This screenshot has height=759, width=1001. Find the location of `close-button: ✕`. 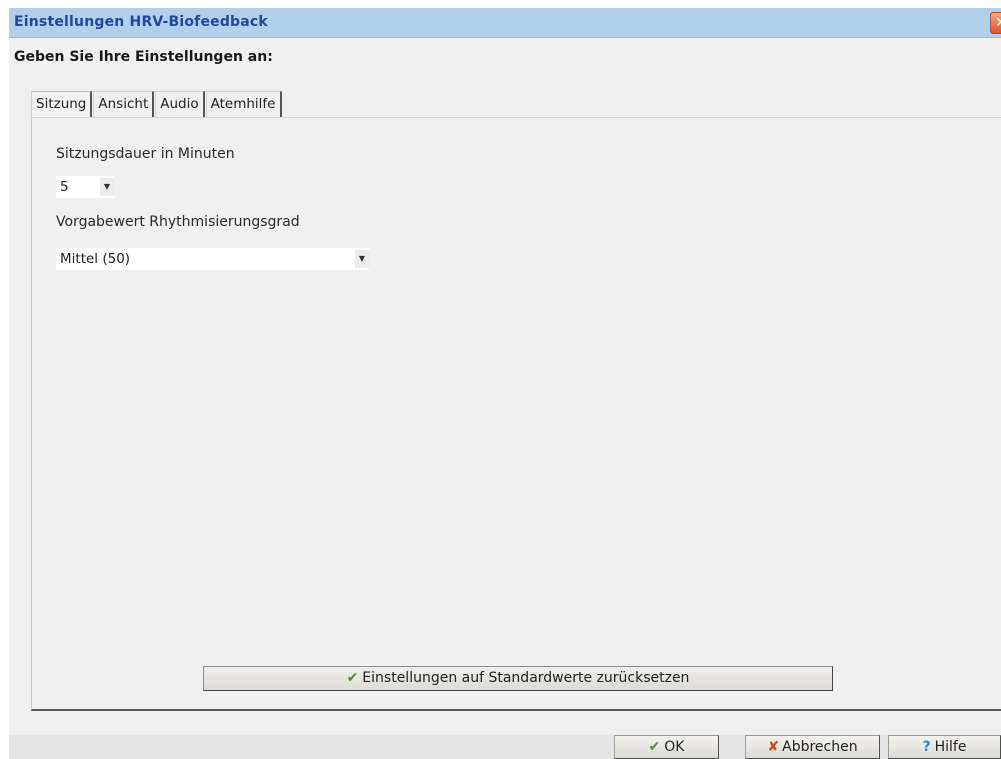

close-button: ✕ is located at coordinates (995, 23).